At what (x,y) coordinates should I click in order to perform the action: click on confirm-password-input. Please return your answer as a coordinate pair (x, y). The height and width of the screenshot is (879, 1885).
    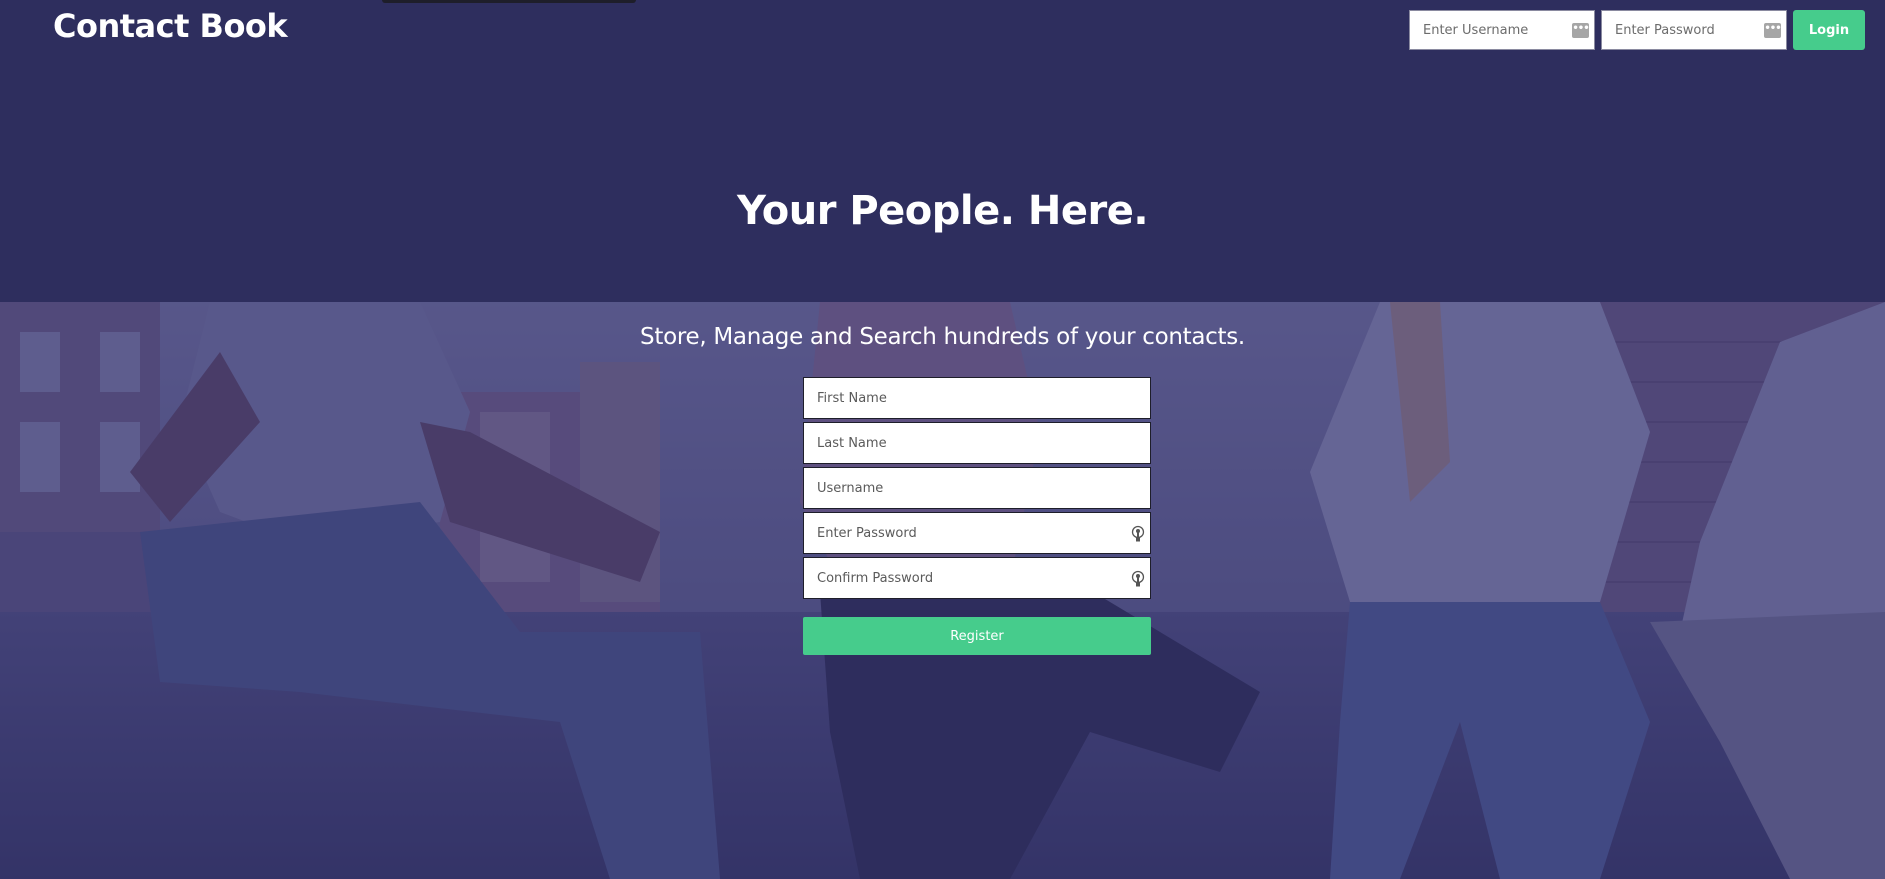
    Looking at the image, I should click on (977, 578).